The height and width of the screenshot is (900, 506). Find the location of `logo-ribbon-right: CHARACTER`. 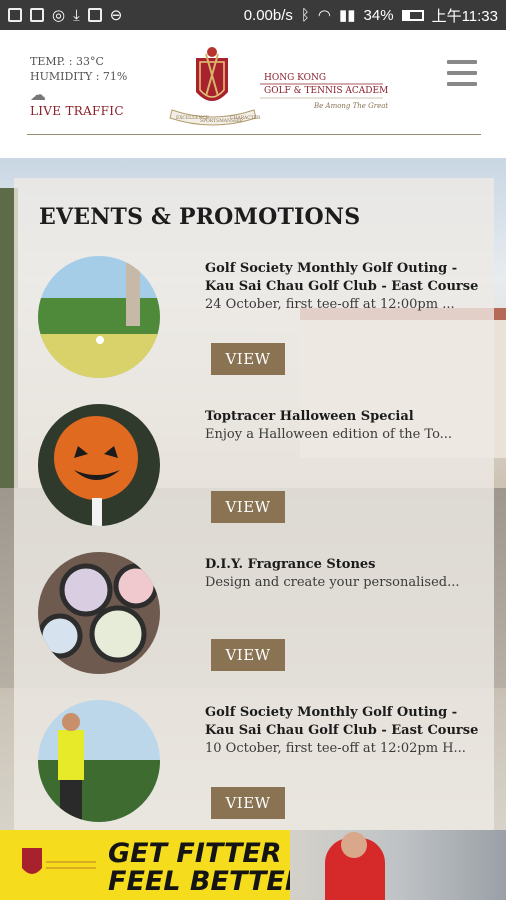

logo-ribbon-right: CHARACTER is located at coordinates (245, 118).